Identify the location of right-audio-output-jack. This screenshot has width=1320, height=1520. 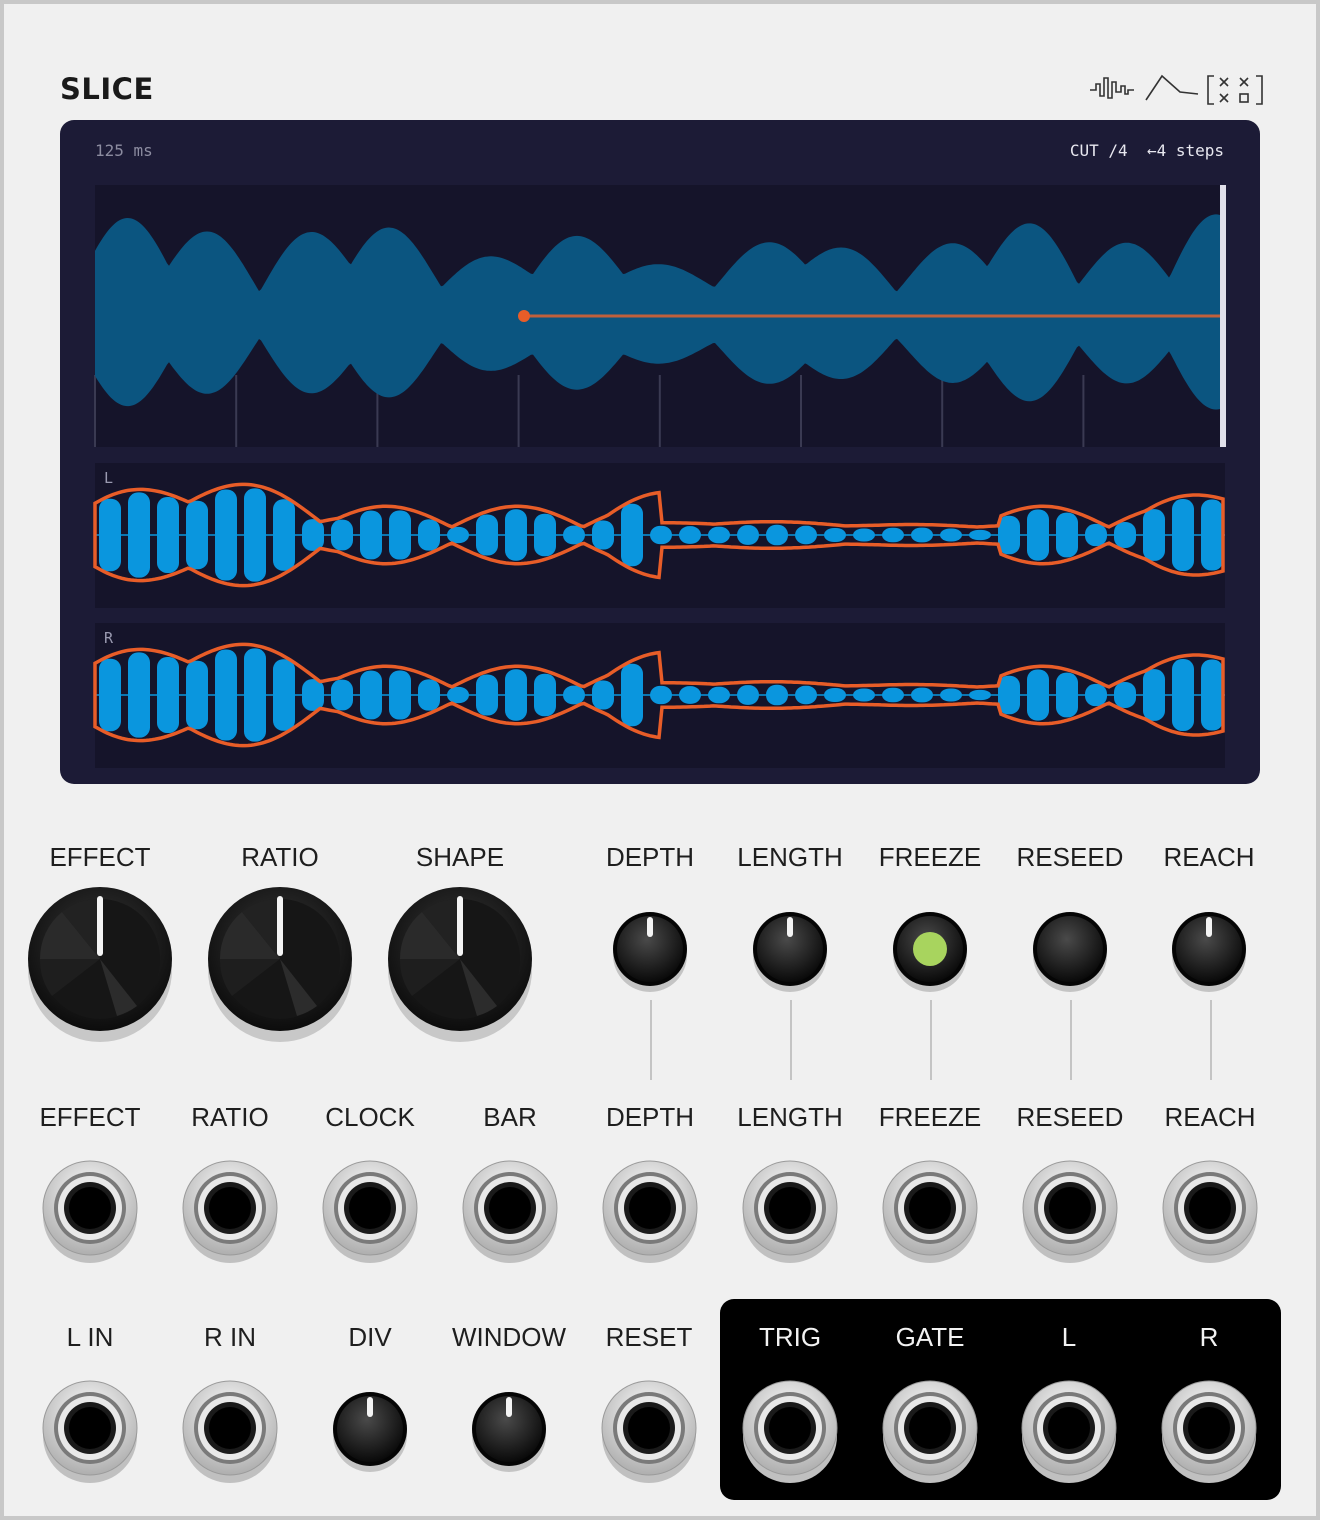
(1209, 1432).